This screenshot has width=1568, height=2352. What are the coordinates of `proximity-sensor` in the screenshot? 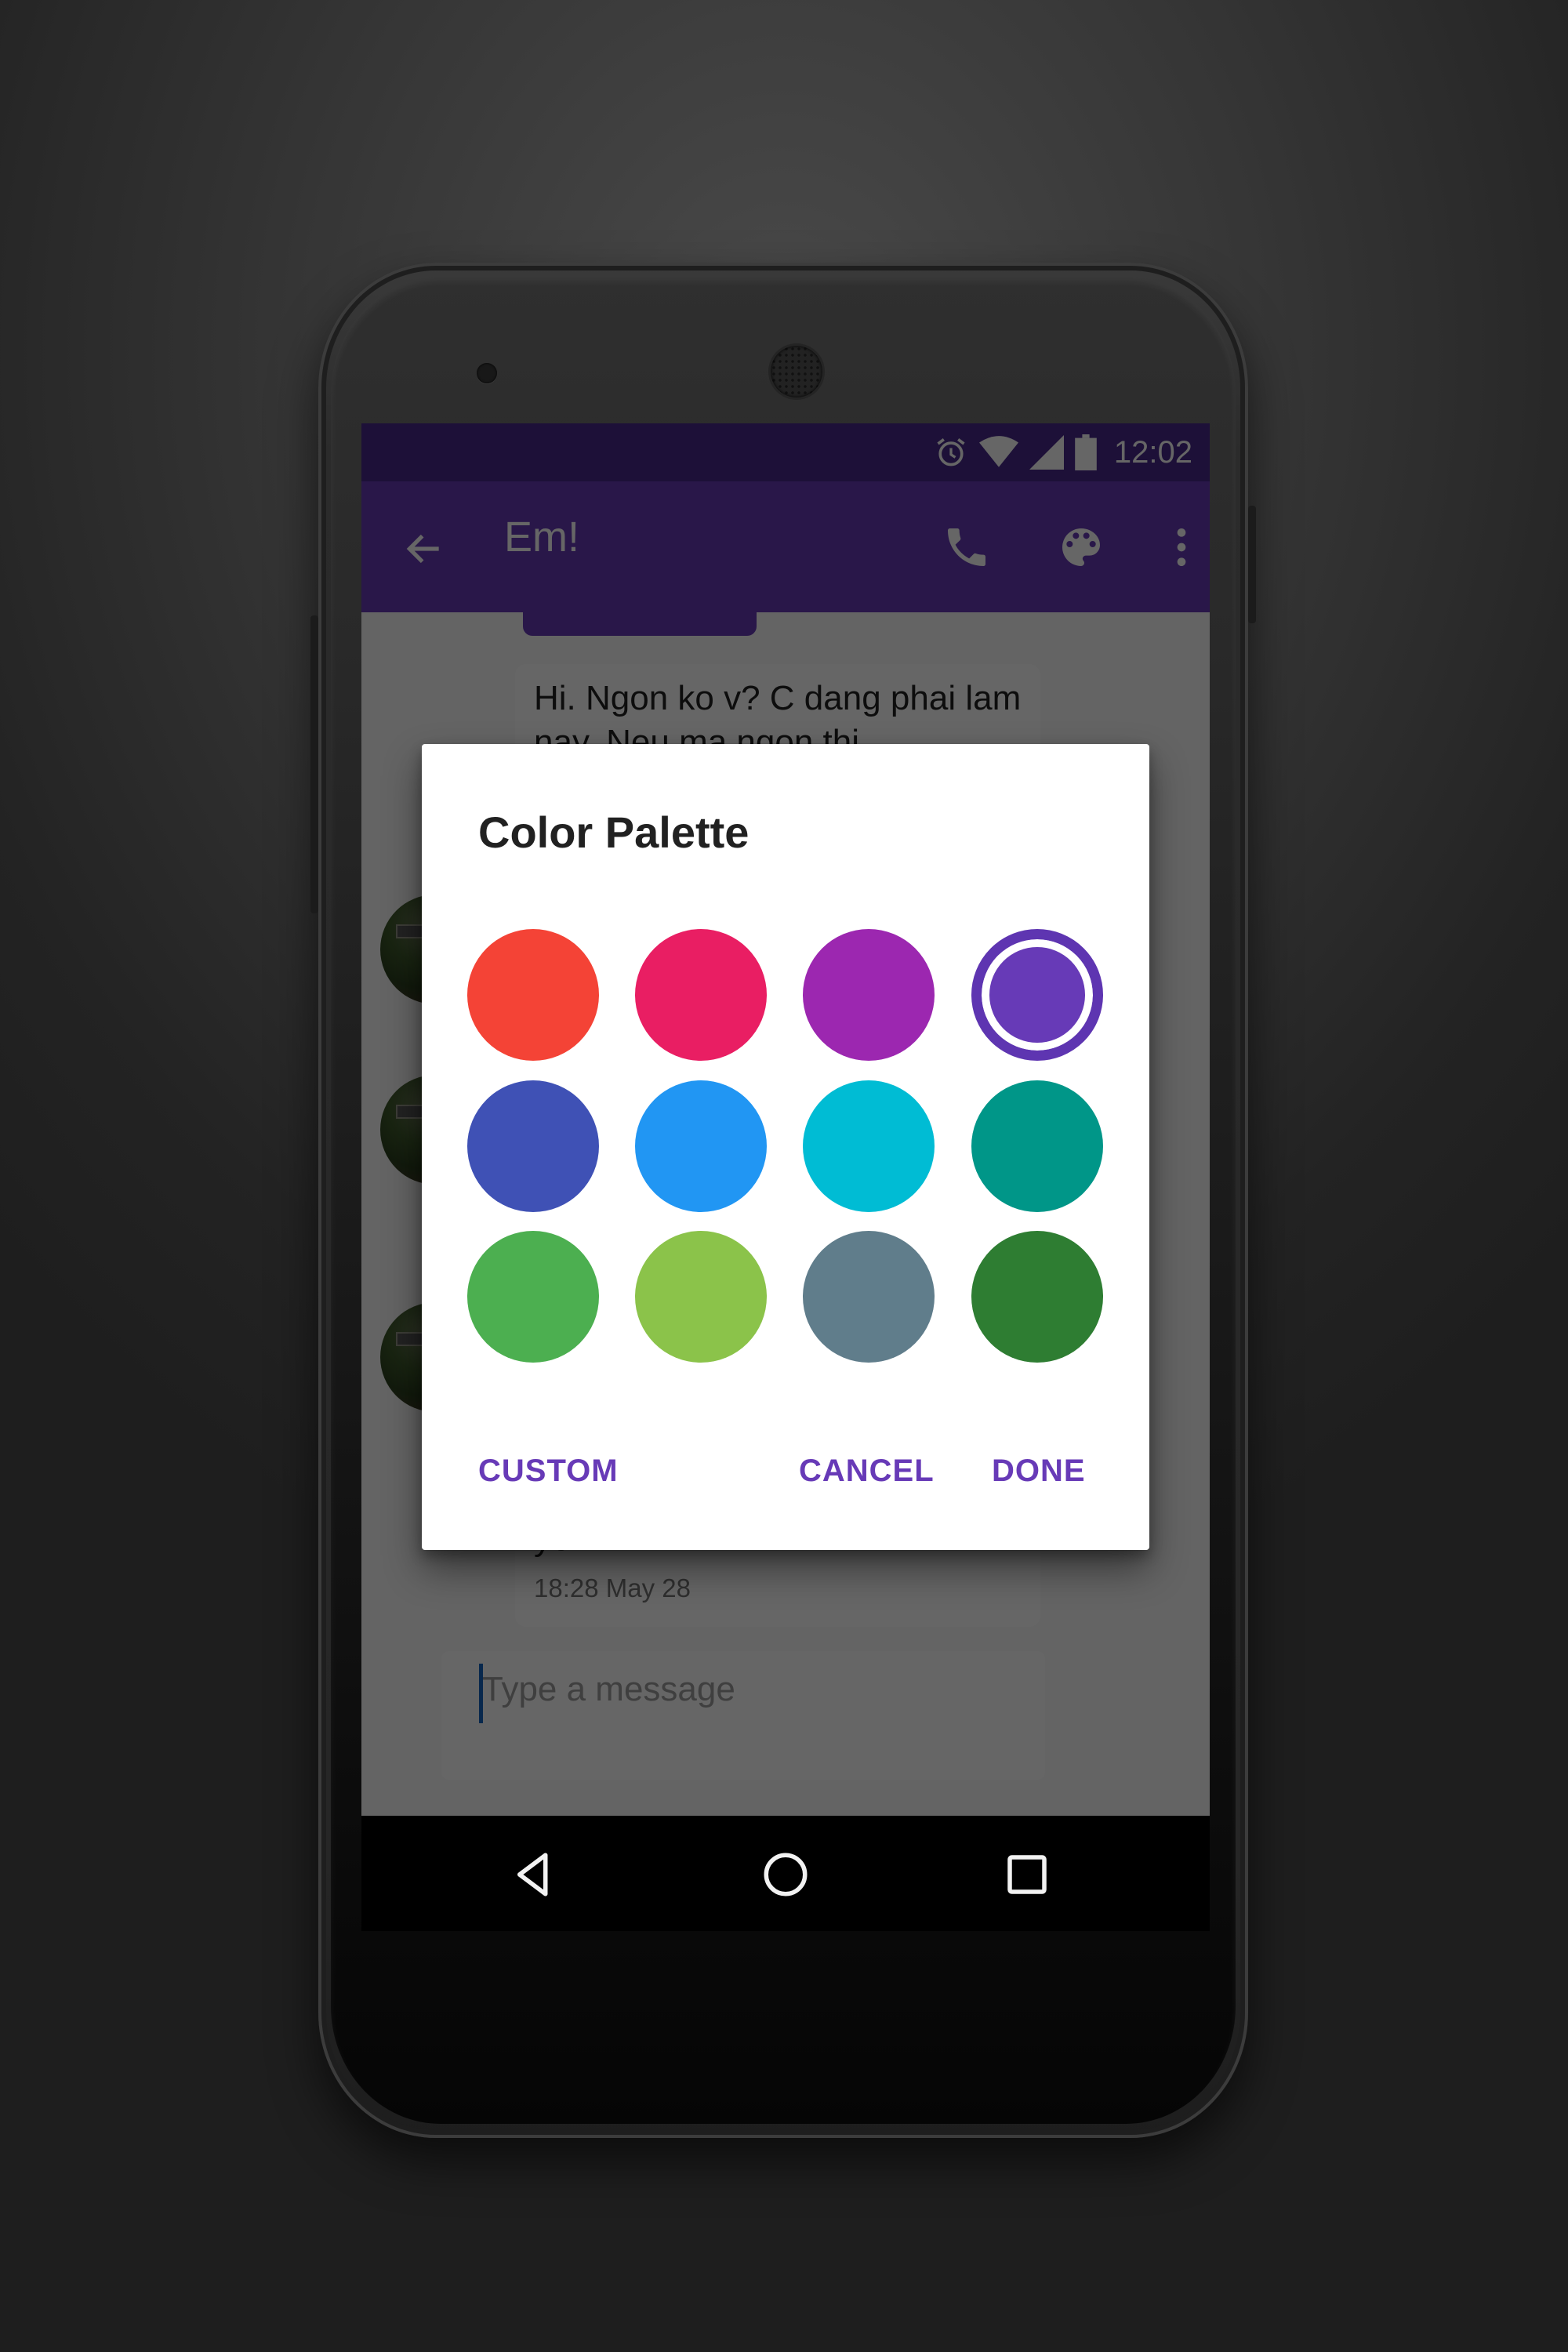 It's located at (487, 373).